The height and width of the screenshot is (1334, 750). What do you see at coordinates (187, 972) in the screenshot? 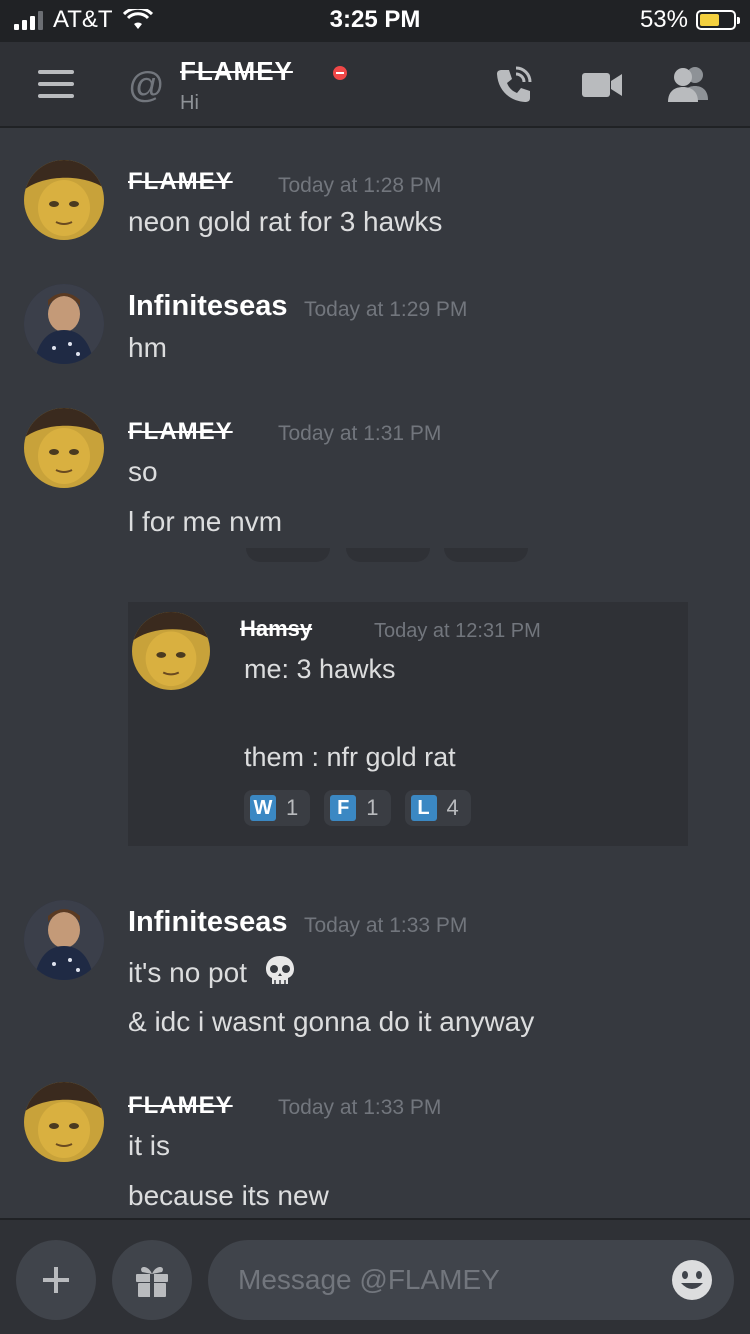
I see `message-text-content: it's no pot` at bounding box center [187, 972].